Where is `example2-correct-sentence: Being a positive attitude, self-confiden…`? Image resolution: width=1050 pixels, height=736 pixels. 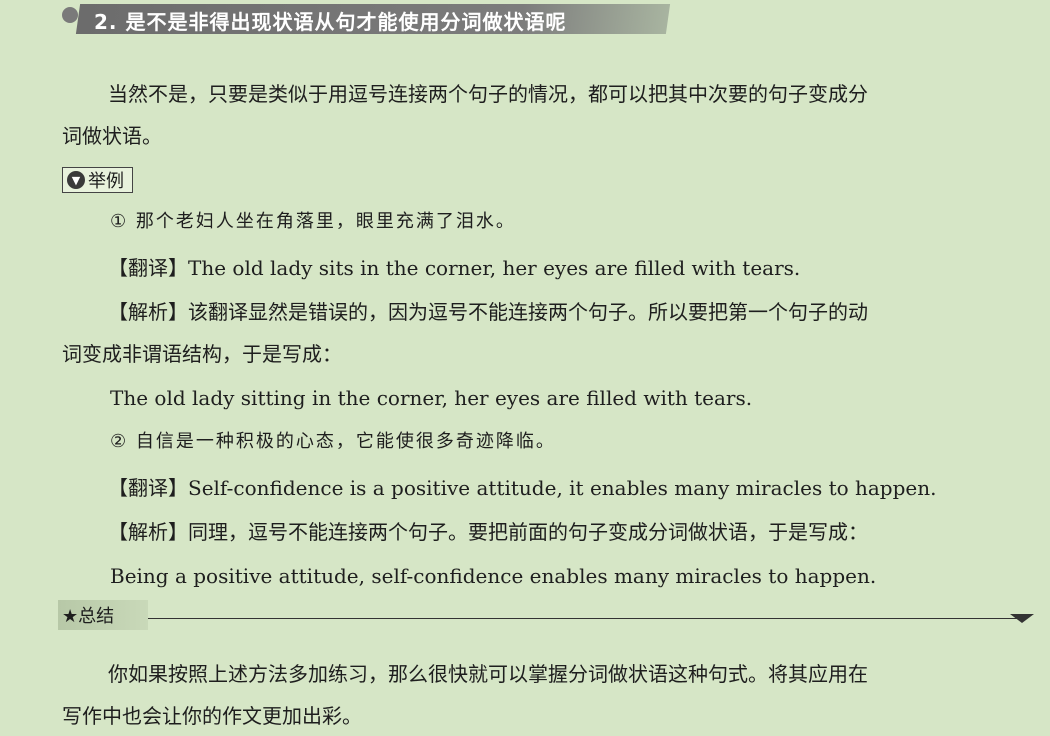 example2-correct-sentence: Being a positive attitude, self-confiden… is located at coordinates (493, 576).